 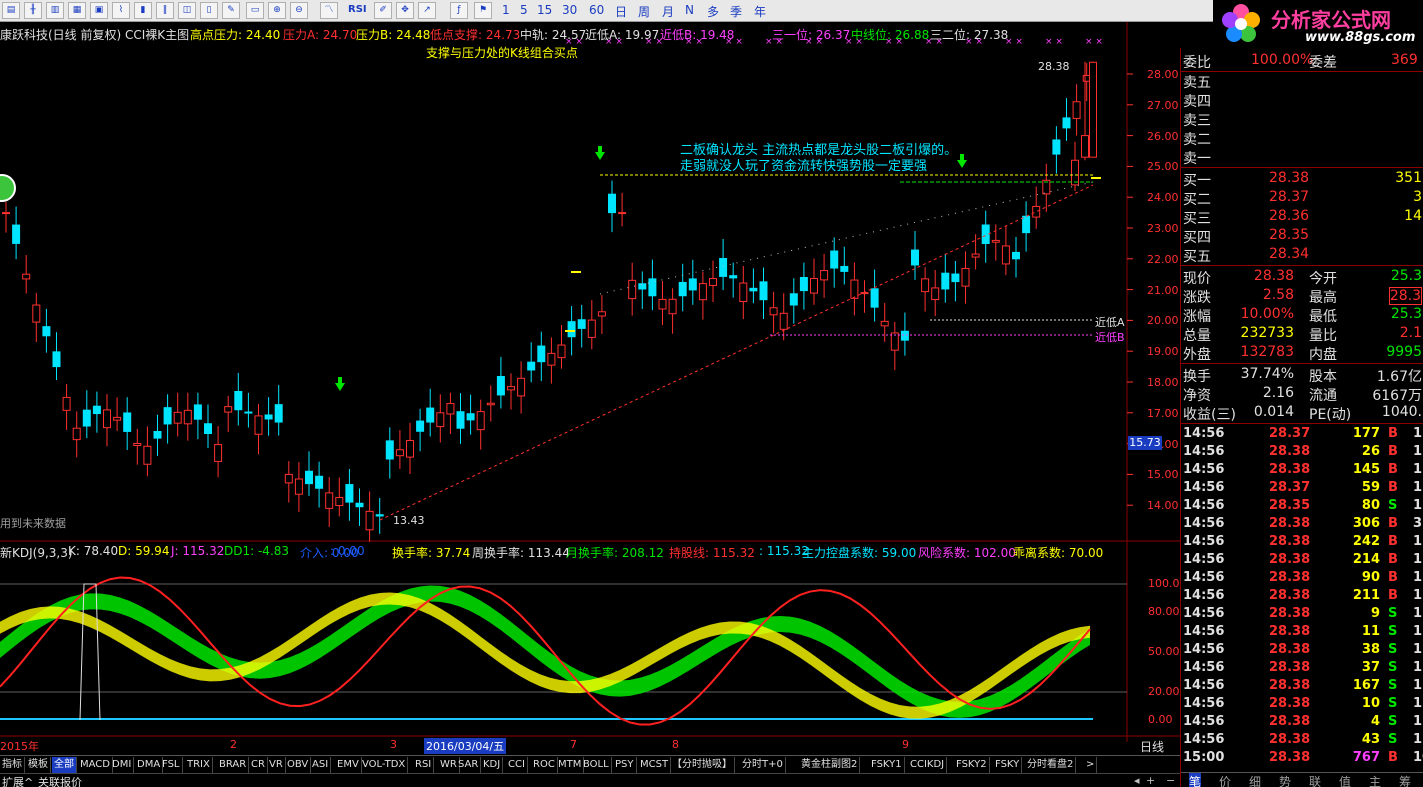 What do you see at coordinates (64, 765) in the screenshot?
I see `indicator-tab: 全部` at bounding box center [64, 765].